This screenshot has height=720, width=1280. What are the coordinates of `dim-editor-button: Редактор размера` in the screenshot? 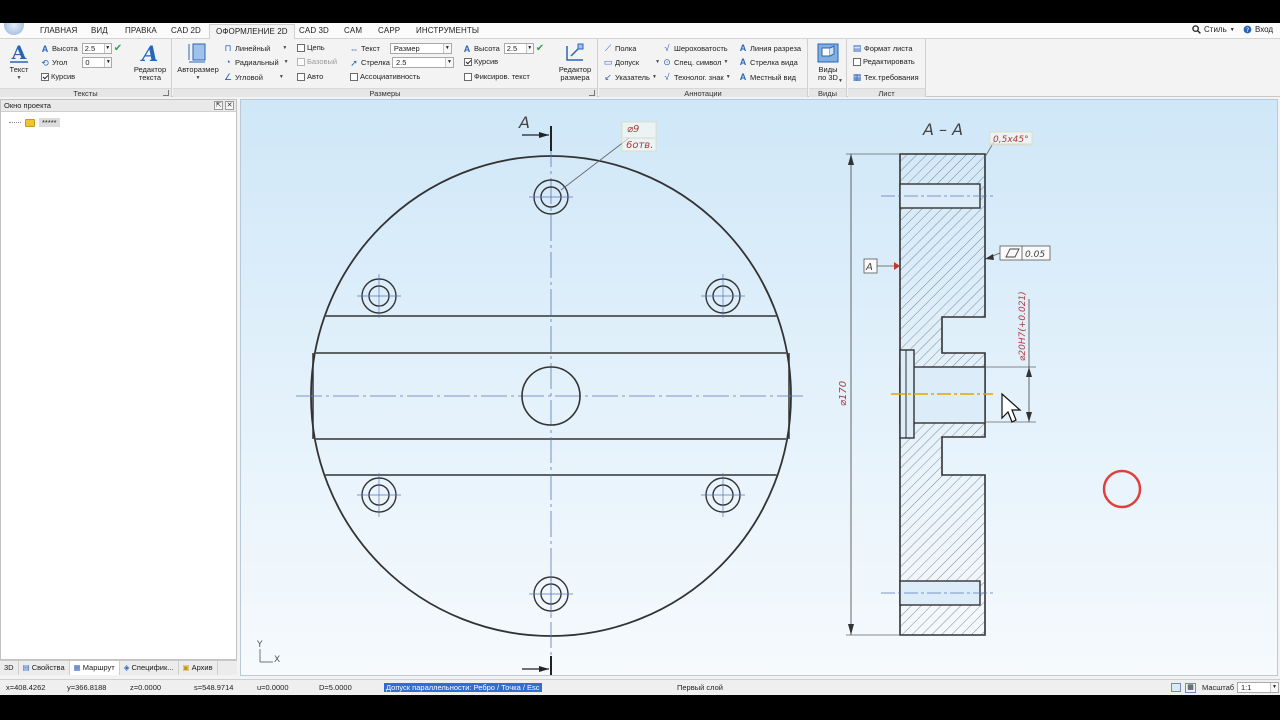 It's located at (575, 62).